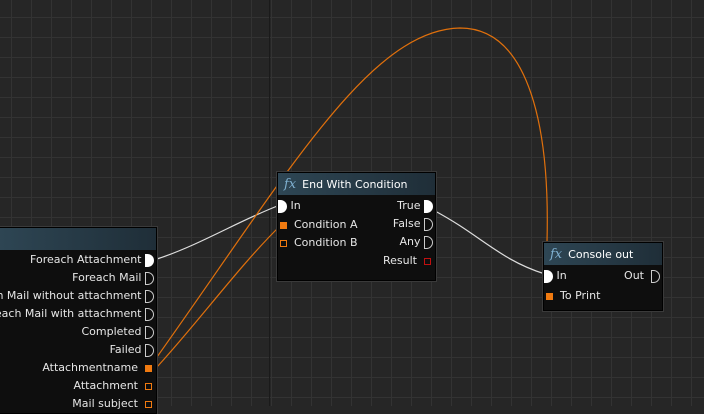  I want to click on node-title: Console out, so click(601, 254).